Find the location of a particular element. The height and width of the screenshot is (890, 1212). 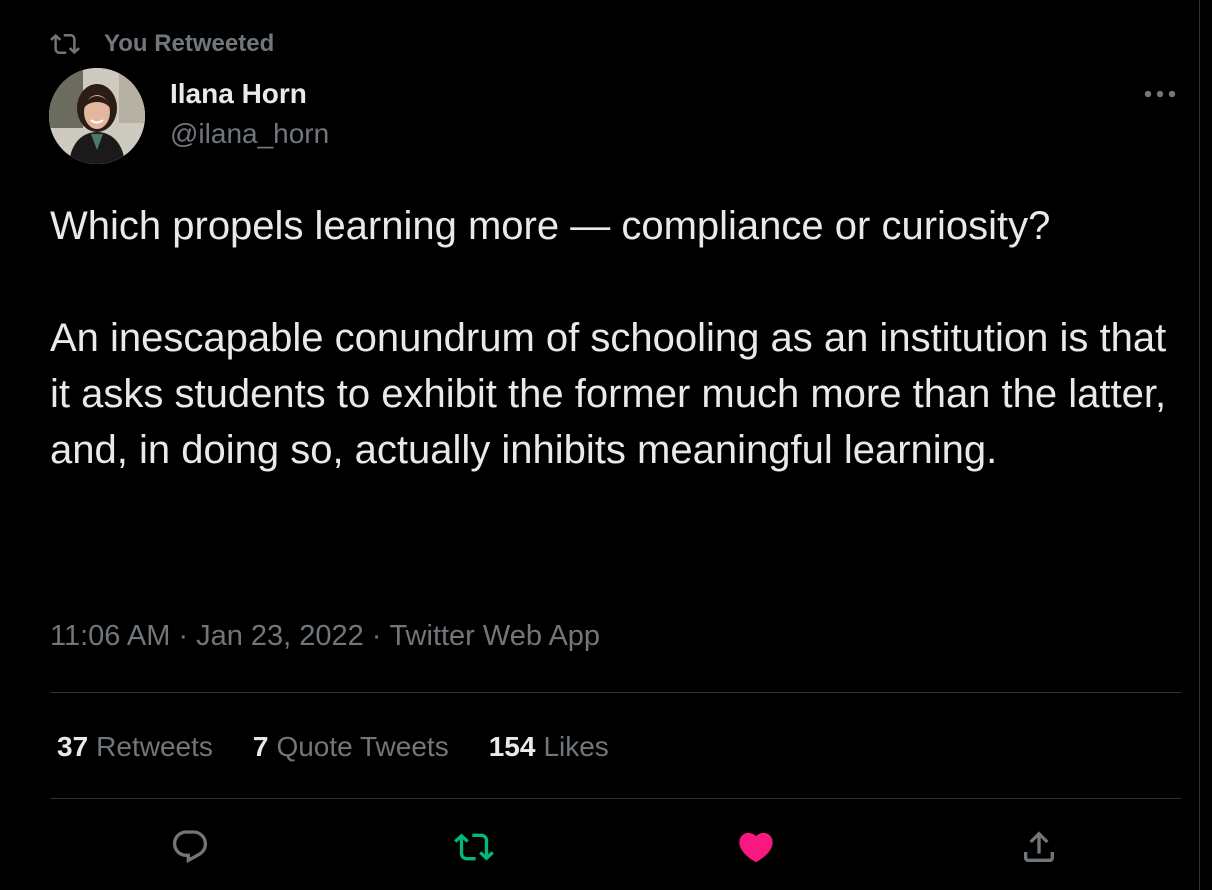

retweets-count: 37 is located at coordinates (73, 746).